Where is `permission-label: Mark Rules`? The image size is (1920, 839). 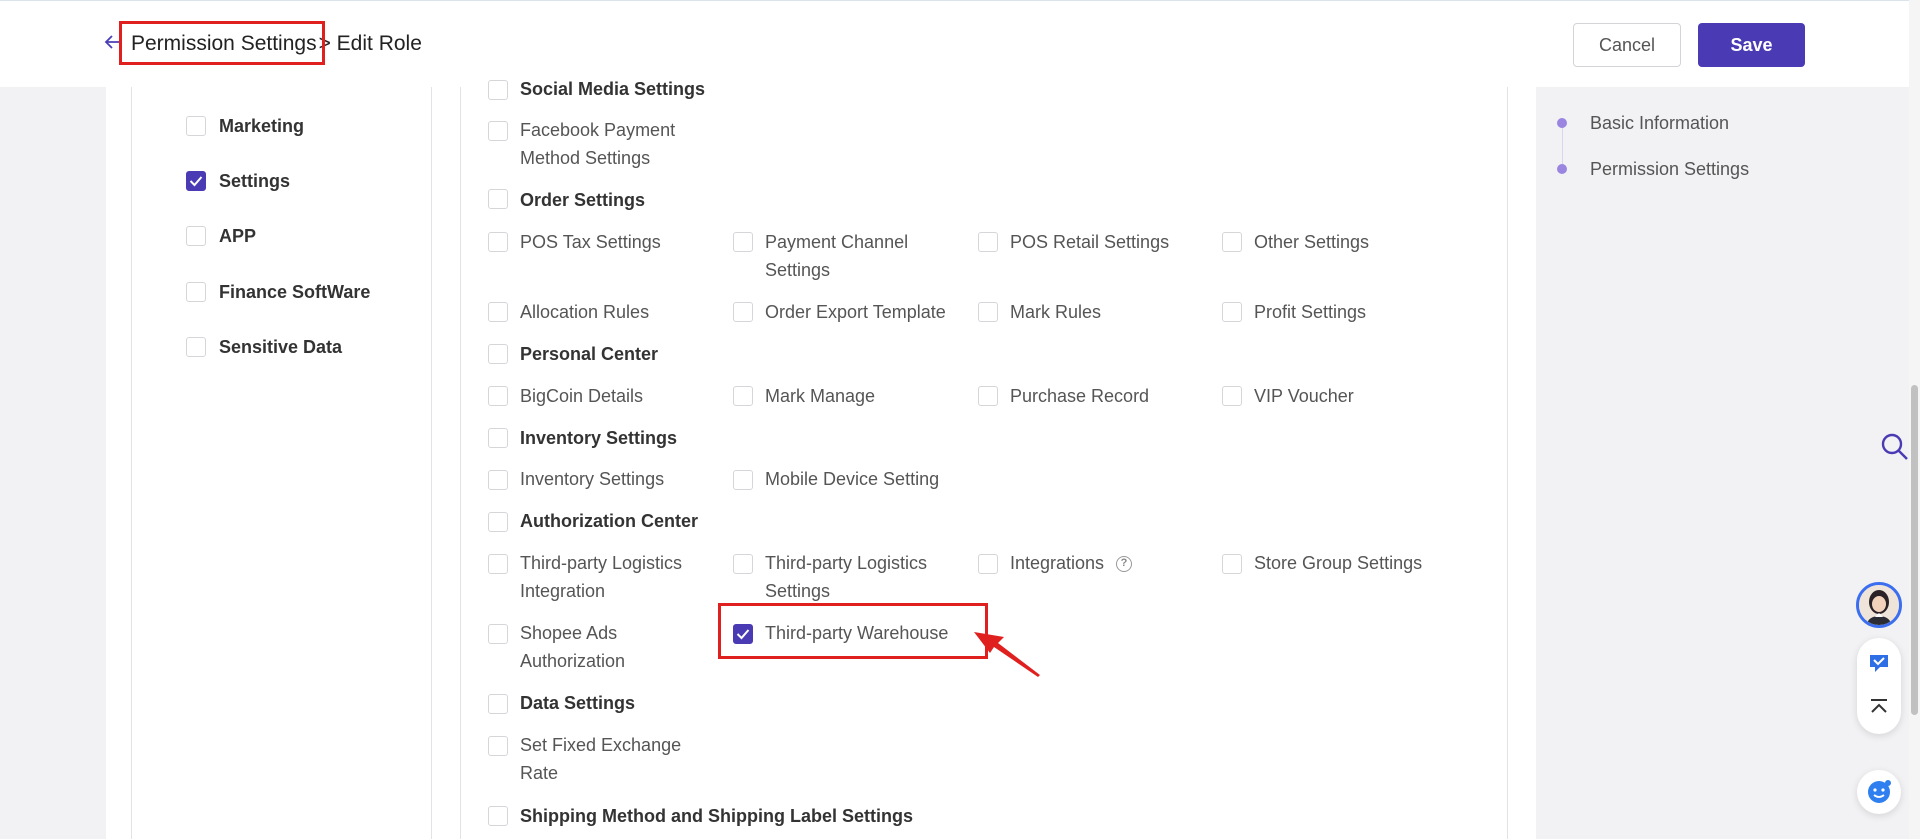
permission-label: Mark Rules is located at coordinates (1056, 312).